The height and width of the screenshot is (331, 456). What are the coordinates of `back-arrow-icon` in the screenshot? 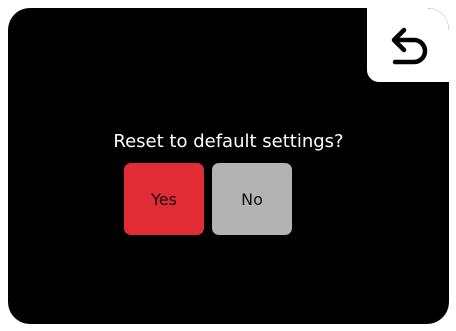 It's located at (409, 46).